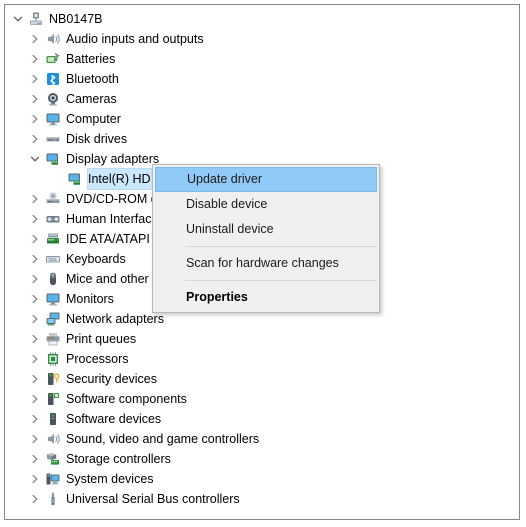 The image size is (526, 527). What do you see at coordinates (126, 399) in the screenshot?
I see `tree-item-label: Software components` at bounding box center [126, 399].